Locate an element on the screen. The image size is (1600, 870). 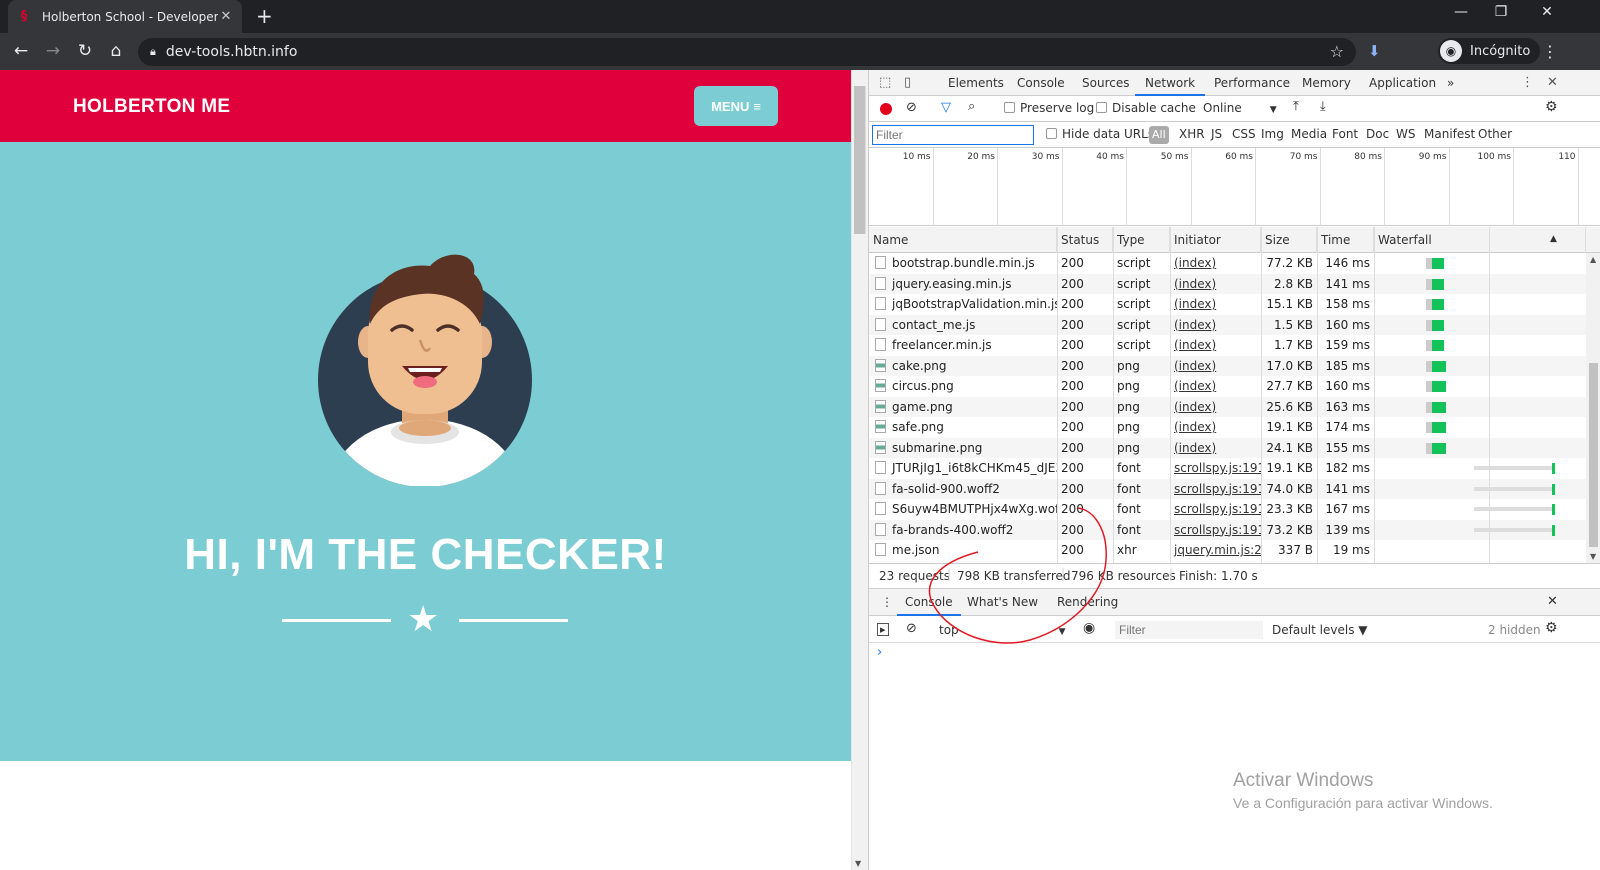
address-bar: 🔒︎ dev-tools.hbtn.info ☆ is located at coordinates (747, 52).